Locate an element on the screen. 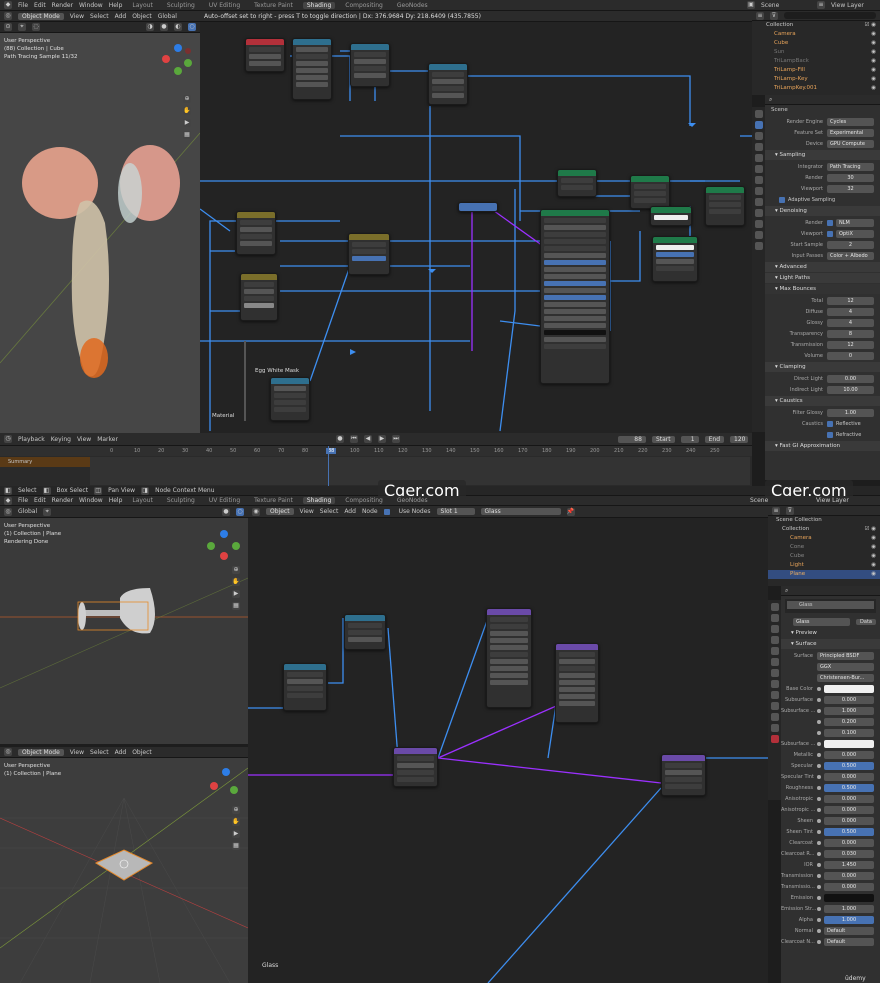 The height and width of the screenshot is (983, 880). end-frame-field: 120 is located at coordinates (739, 439).